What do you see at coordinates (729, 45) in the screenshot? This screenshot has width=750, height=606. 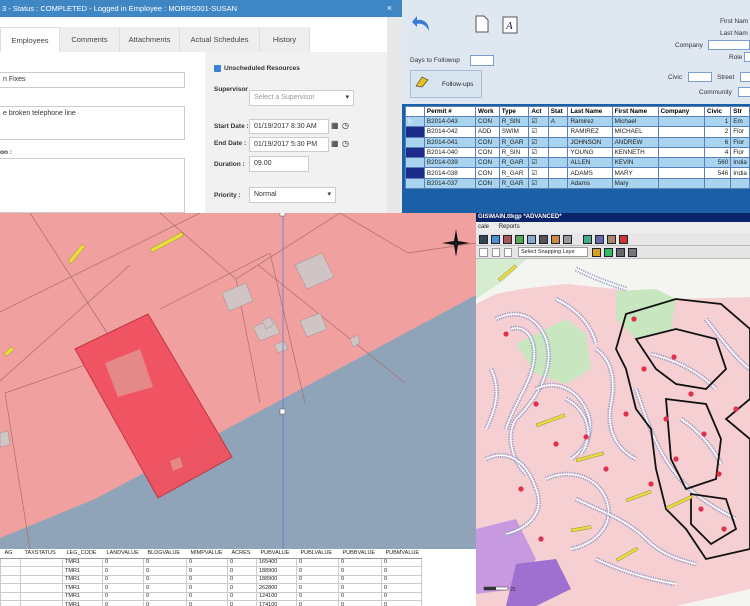 I see `company-input` at bounding box center [729, 45].